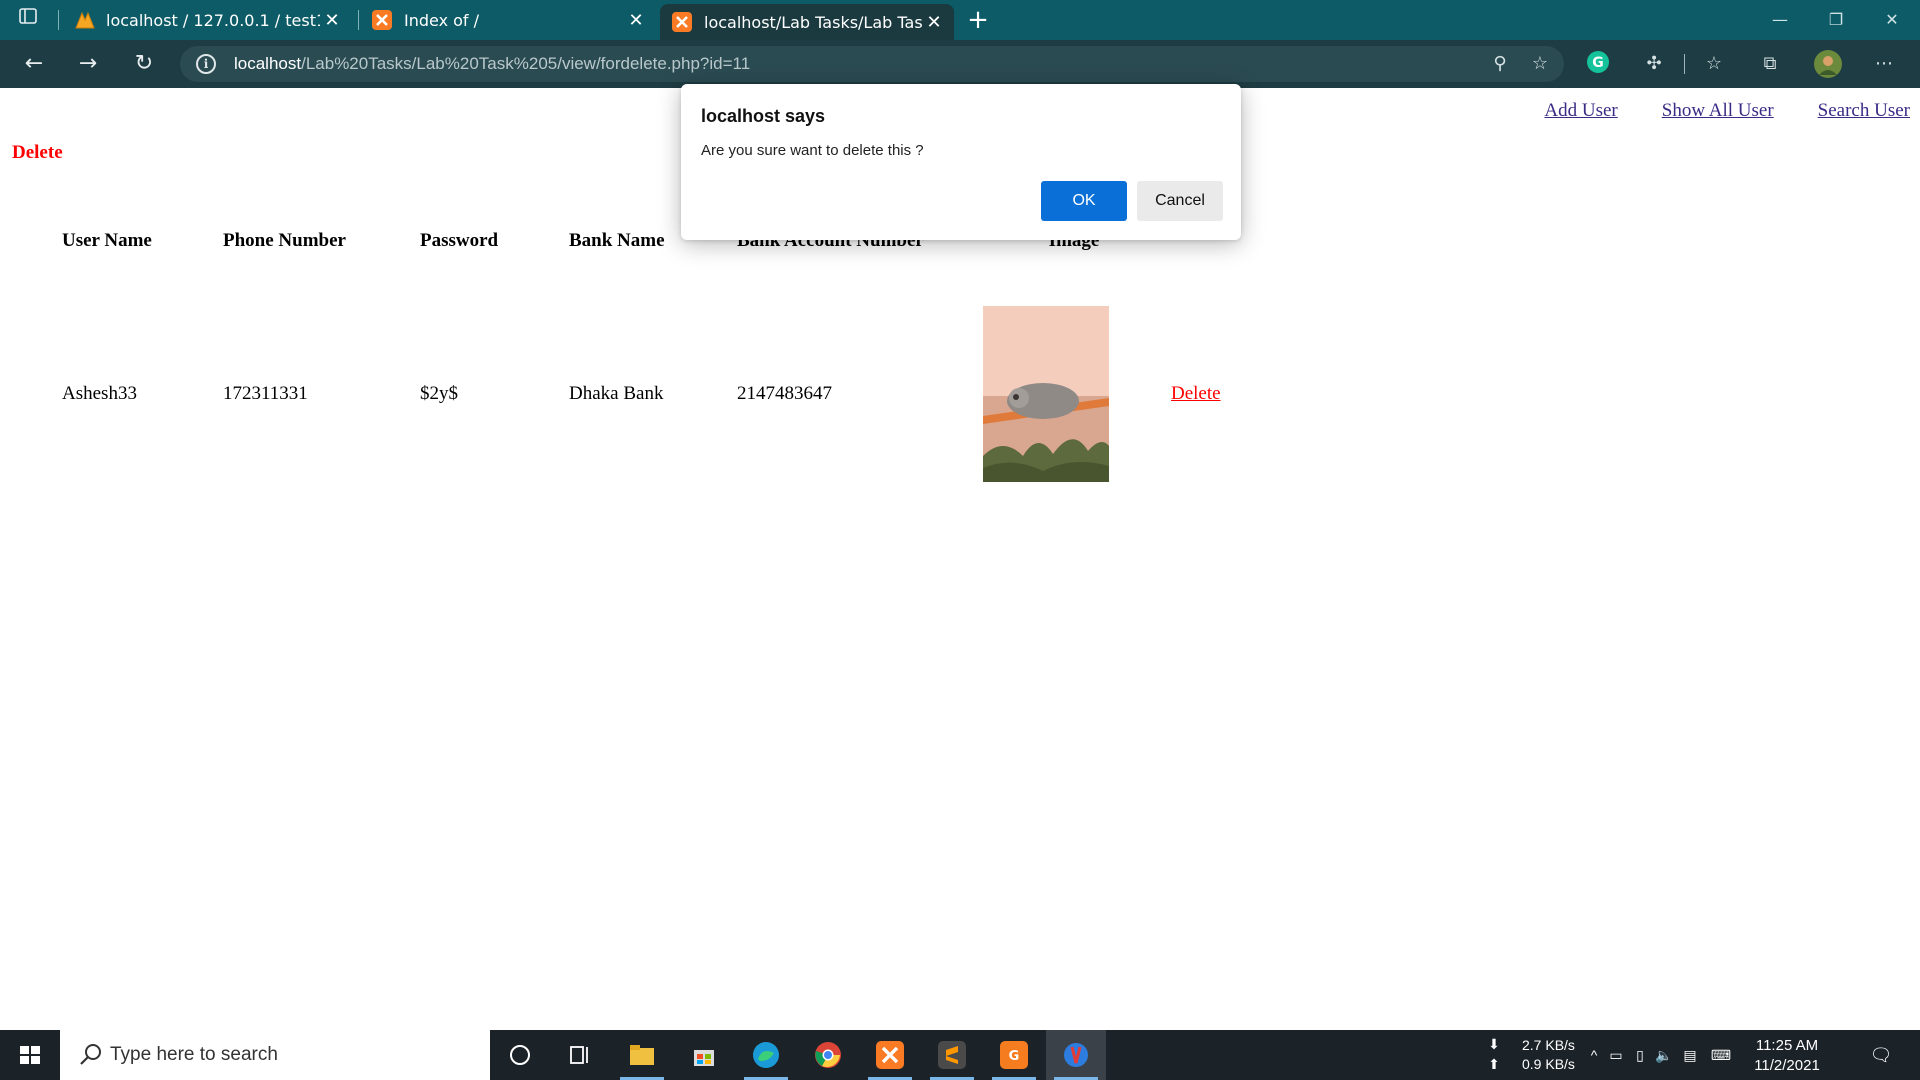  What do you see at coordinates (763, 116) in the screenshot?
I see `dialog-title: localhost says` at bounding box center [763, 116].